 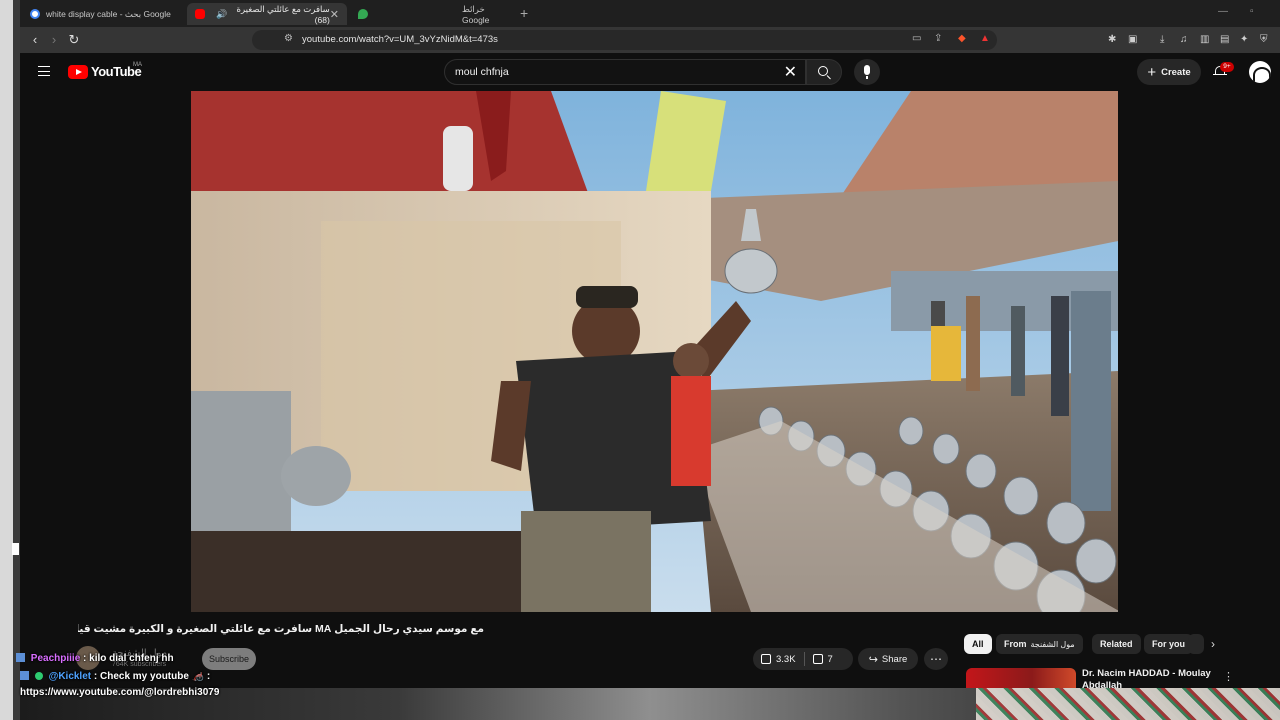 I want to click on google-icon, so click(x=35, y=14).